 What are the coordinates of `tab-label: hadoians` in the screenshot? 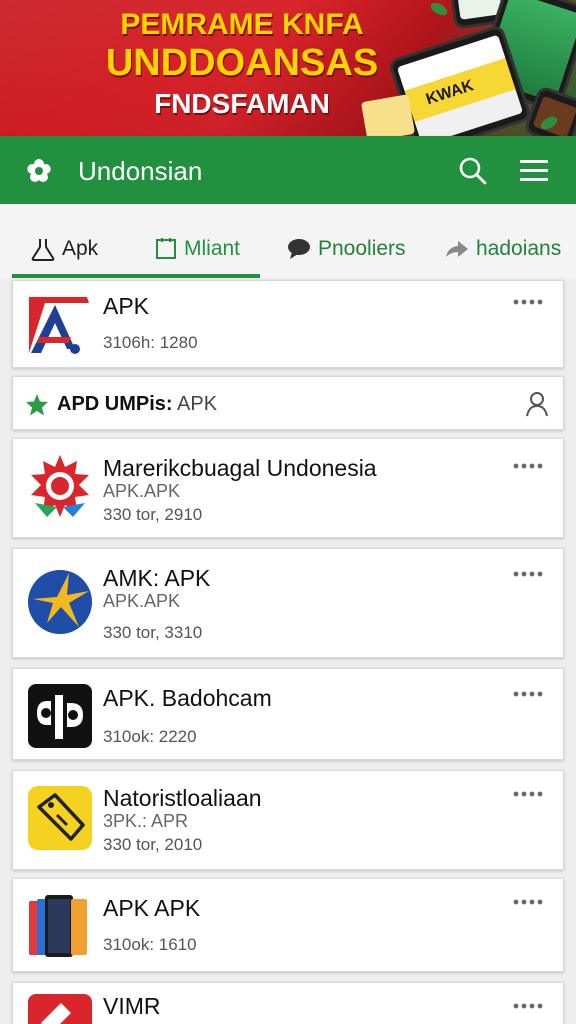 It's located at (519, 248).